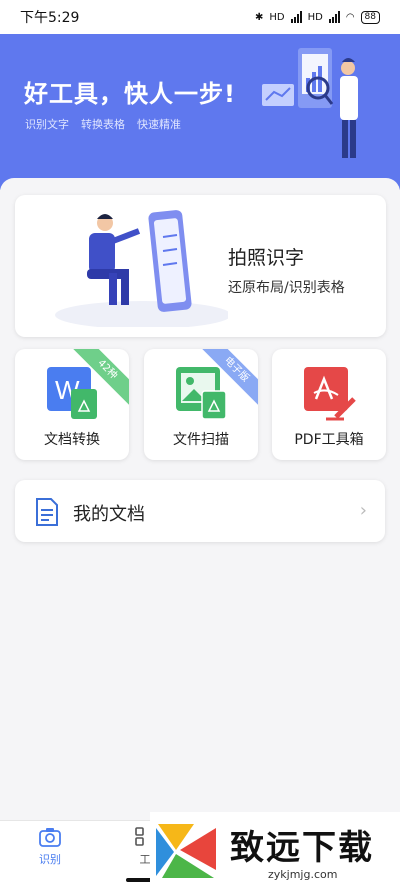  I want to click on photo-ocr-illustration, so click(141, 268).